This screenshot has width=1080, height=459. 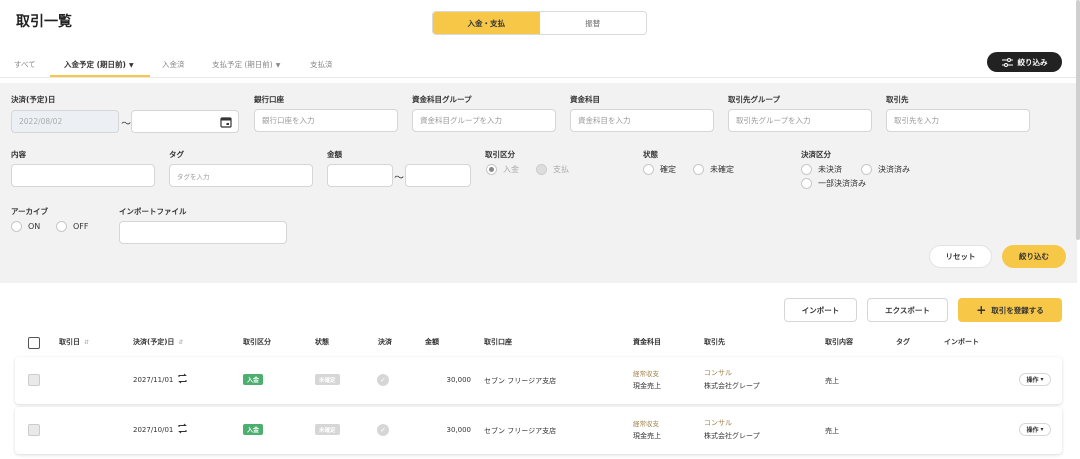 I want to click on fund-group-input: 資金科目グループを入力, so click(x=484, y=120).